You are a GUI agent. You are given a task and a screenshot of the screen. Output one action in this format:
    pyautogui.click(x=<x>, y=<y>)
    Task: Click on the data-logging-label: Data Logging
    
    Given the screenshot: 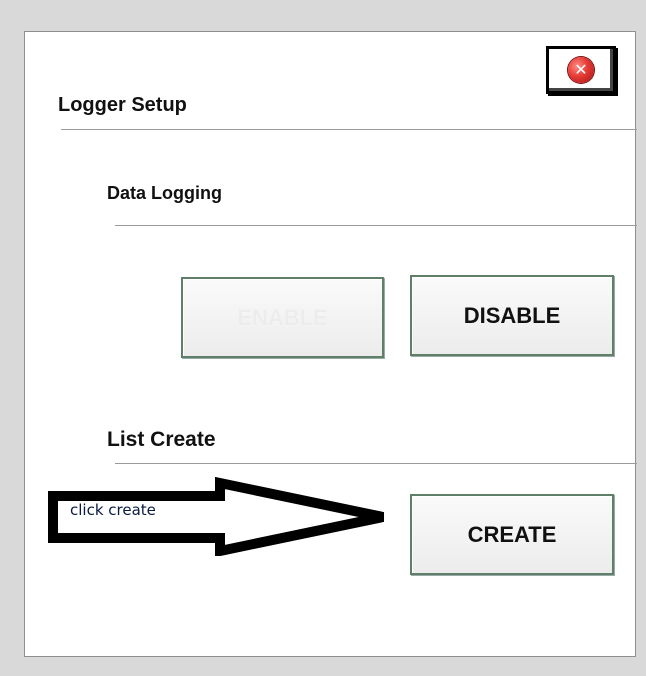 What is the action you would take?
    pyautogui.click(x=164, y=193)
    